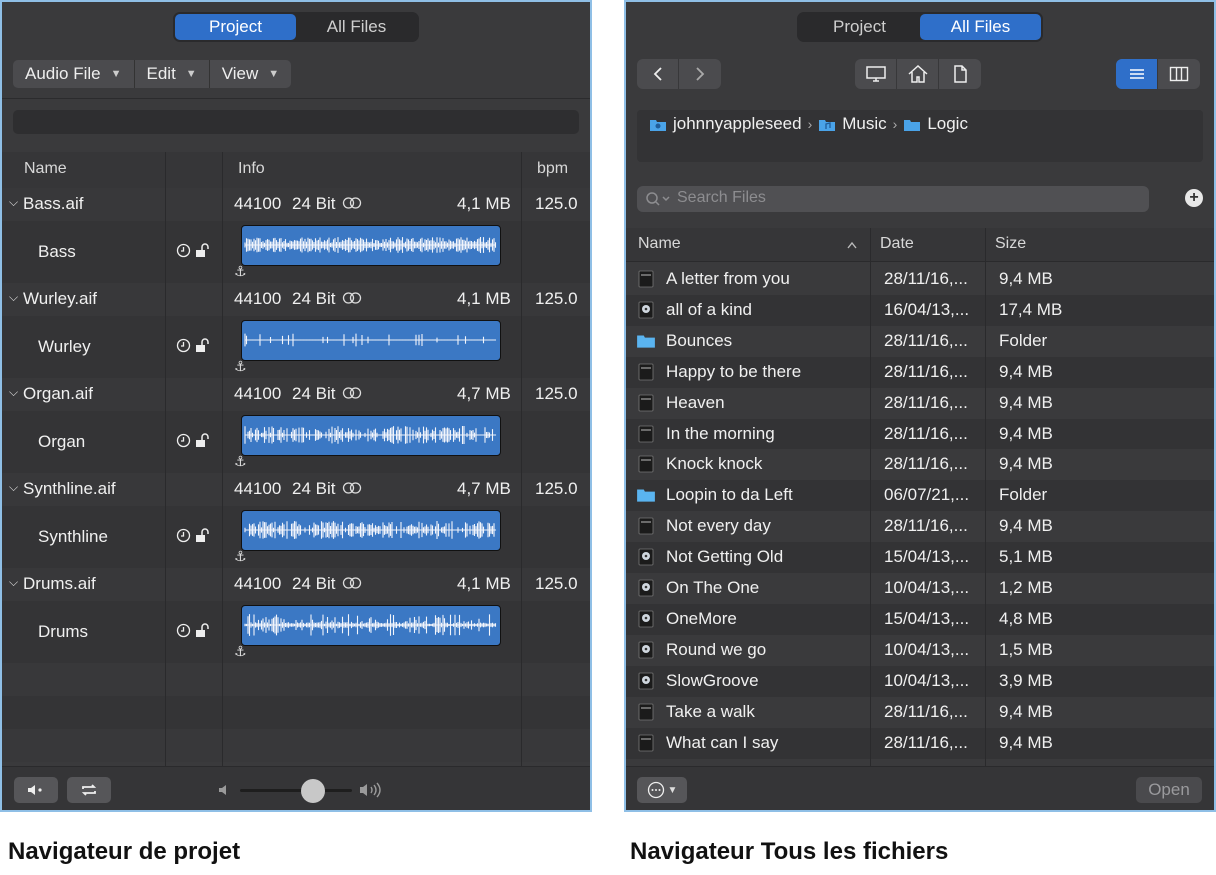 This screenshot has width=1216, height=875. I want to click on edit-menu: Edit ▼, so click(172, 74).